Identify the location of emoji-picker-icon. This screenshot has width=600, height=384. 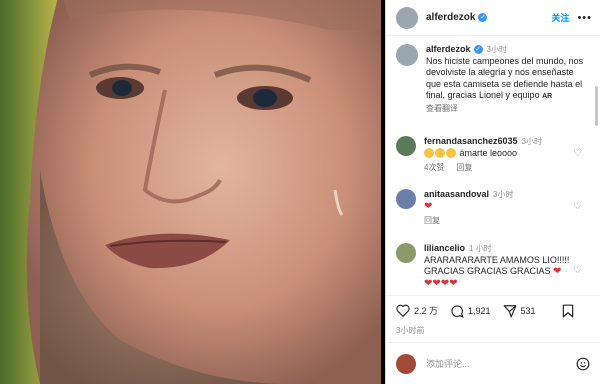
(583, 364).